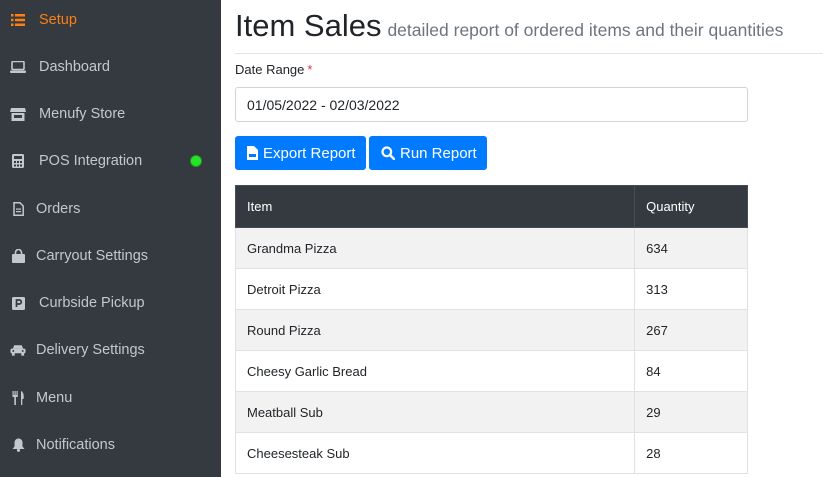 This screenshot has width=823, height=477. I want to click on sidebar-item-carryout-settings: Carryout Settings, so click(110, 256).